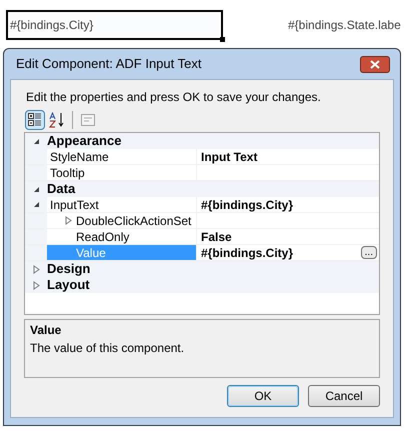  What do you see at coordinates (288, 204) in the screenshot?
I see `property-value-field: #{bindings.City}` at bounding box center [288, 204].